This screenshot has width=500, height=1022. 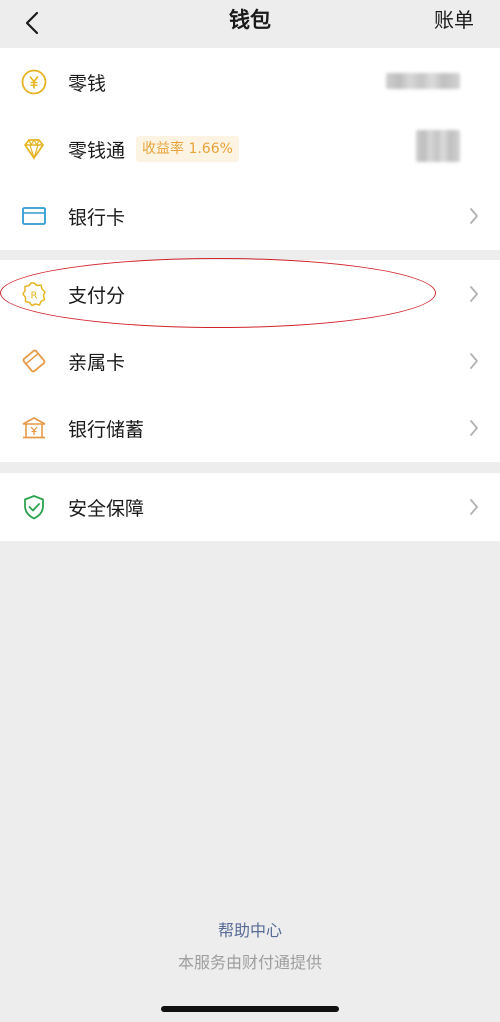 What do you see at coordinates (34, 216) in the screenshot?
I see `bank-card-icon` at bounding box center [34, 216].